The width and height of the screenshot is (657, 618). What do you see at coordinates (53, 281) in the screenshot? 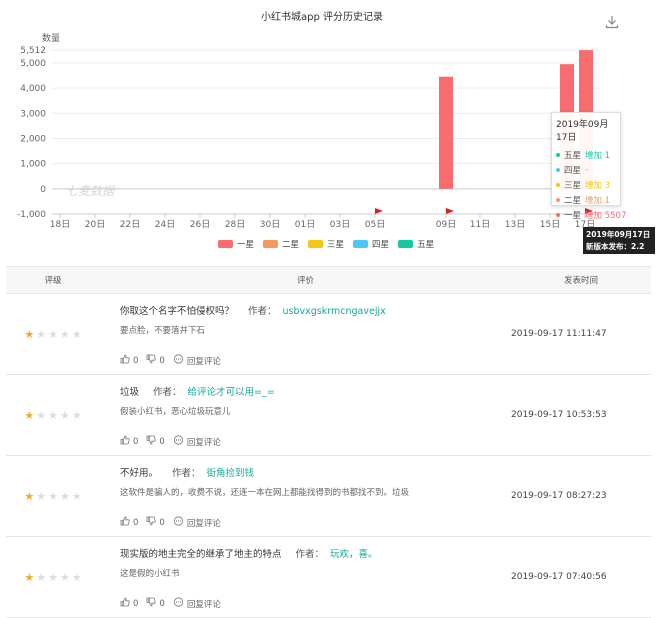
I see `header-rating: 评级` at bounding box center [53, 281].